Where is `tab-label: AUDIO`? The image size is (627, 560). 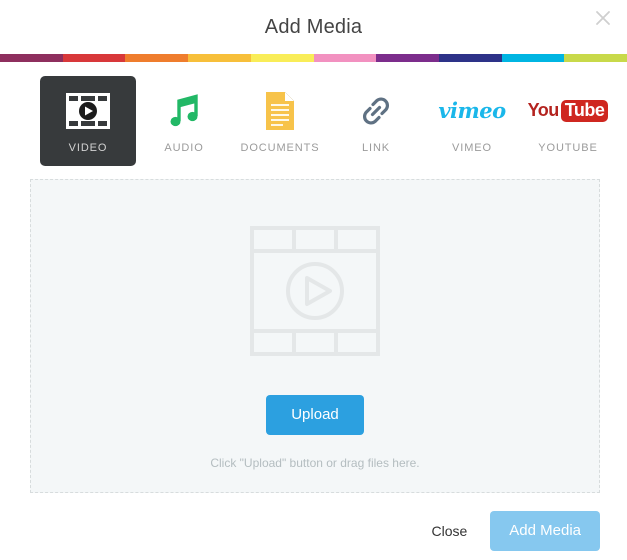
tab-label: AUDIO is located at coordinates (184, 147).